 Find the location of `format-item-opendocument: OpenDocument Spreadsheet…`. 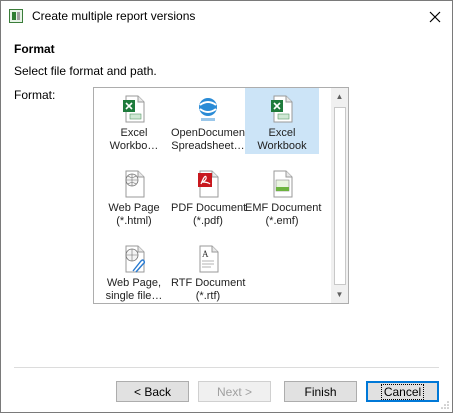

format-item-opendocument: OpenDocument Spreadsheet… is located at coordinates (210, 124).